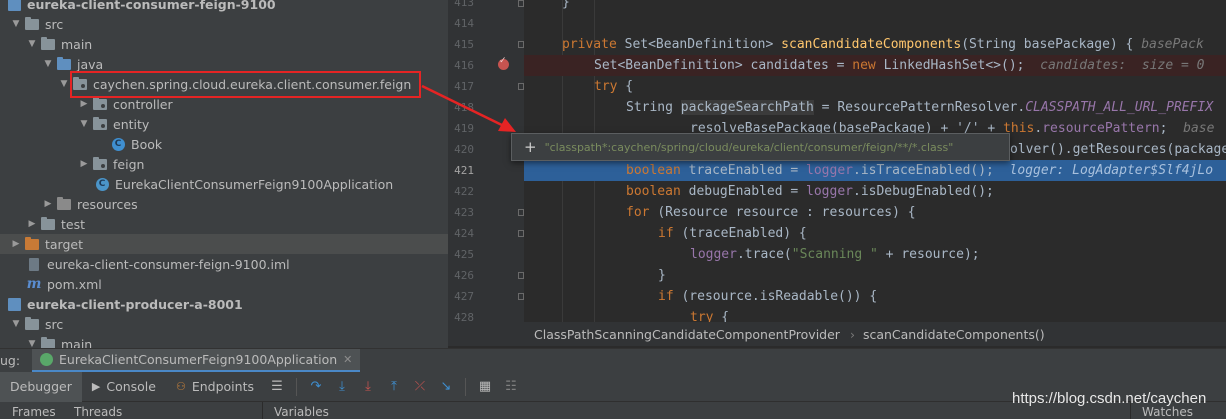 Image resolution: width=1226 pixels, height=419 pixels. What do you see at coordinates (224, 7) in the screenshot?
I see `tree-item-module-consumer: eureka-client-consumer-feign-9100` at bounding box center [224, 7].